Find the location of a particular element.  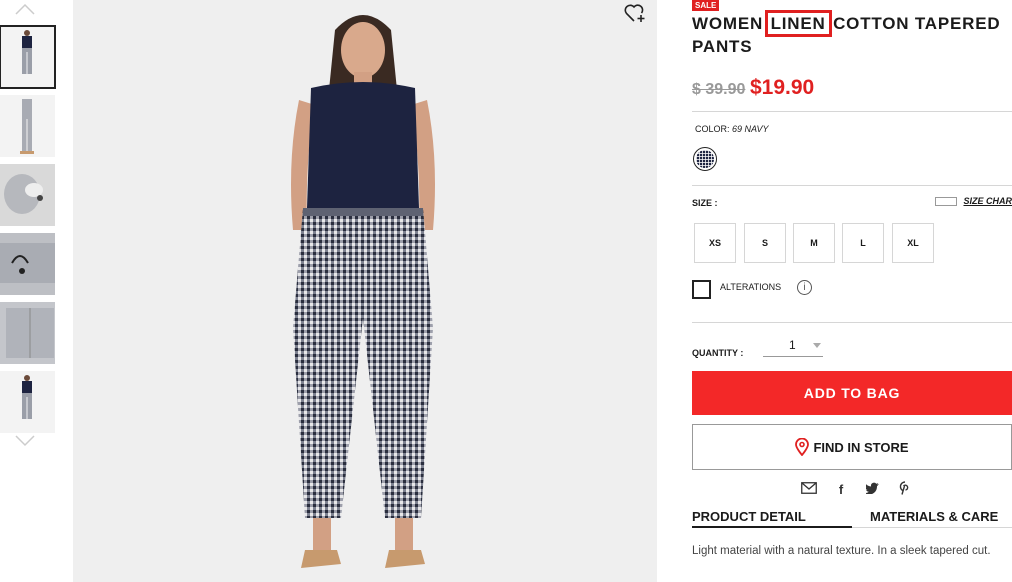

color-label: COLOR: 69 NAVY is located at coordinates (732, 129).